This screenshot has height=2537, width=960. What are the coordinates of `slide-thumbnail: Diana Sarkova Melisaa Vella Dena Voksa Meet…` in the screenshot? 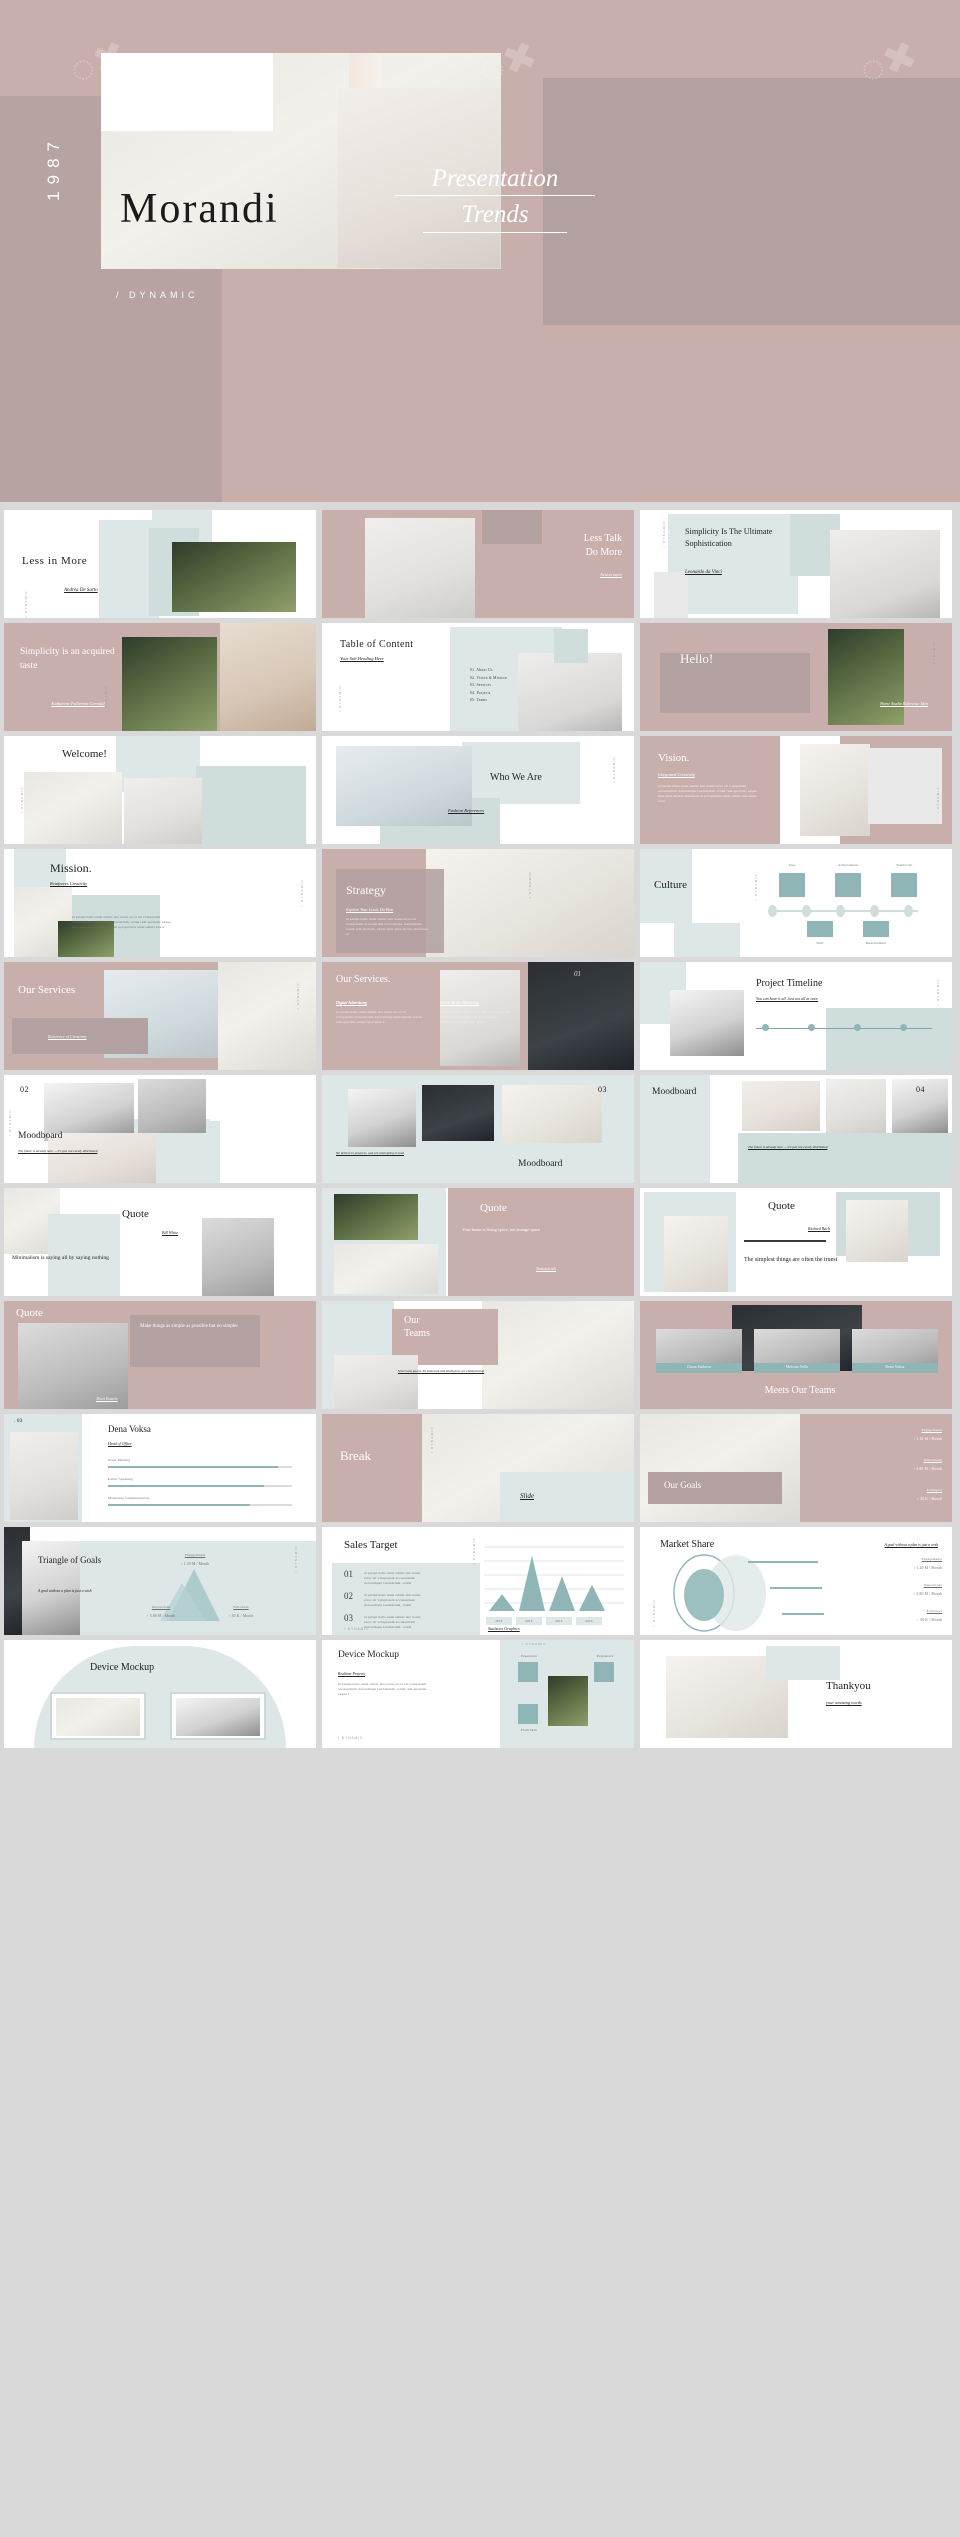 It's located at (796, 1355).